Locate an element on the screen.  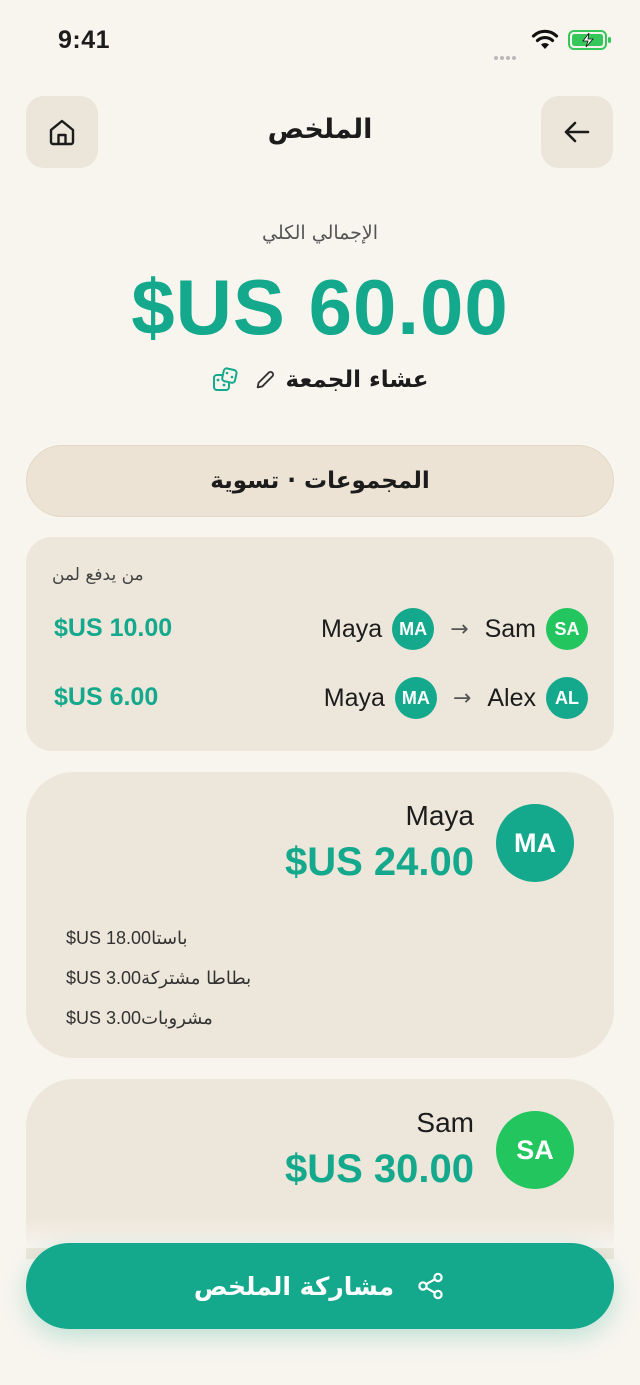
back-button is located at coordinates (577, 132).